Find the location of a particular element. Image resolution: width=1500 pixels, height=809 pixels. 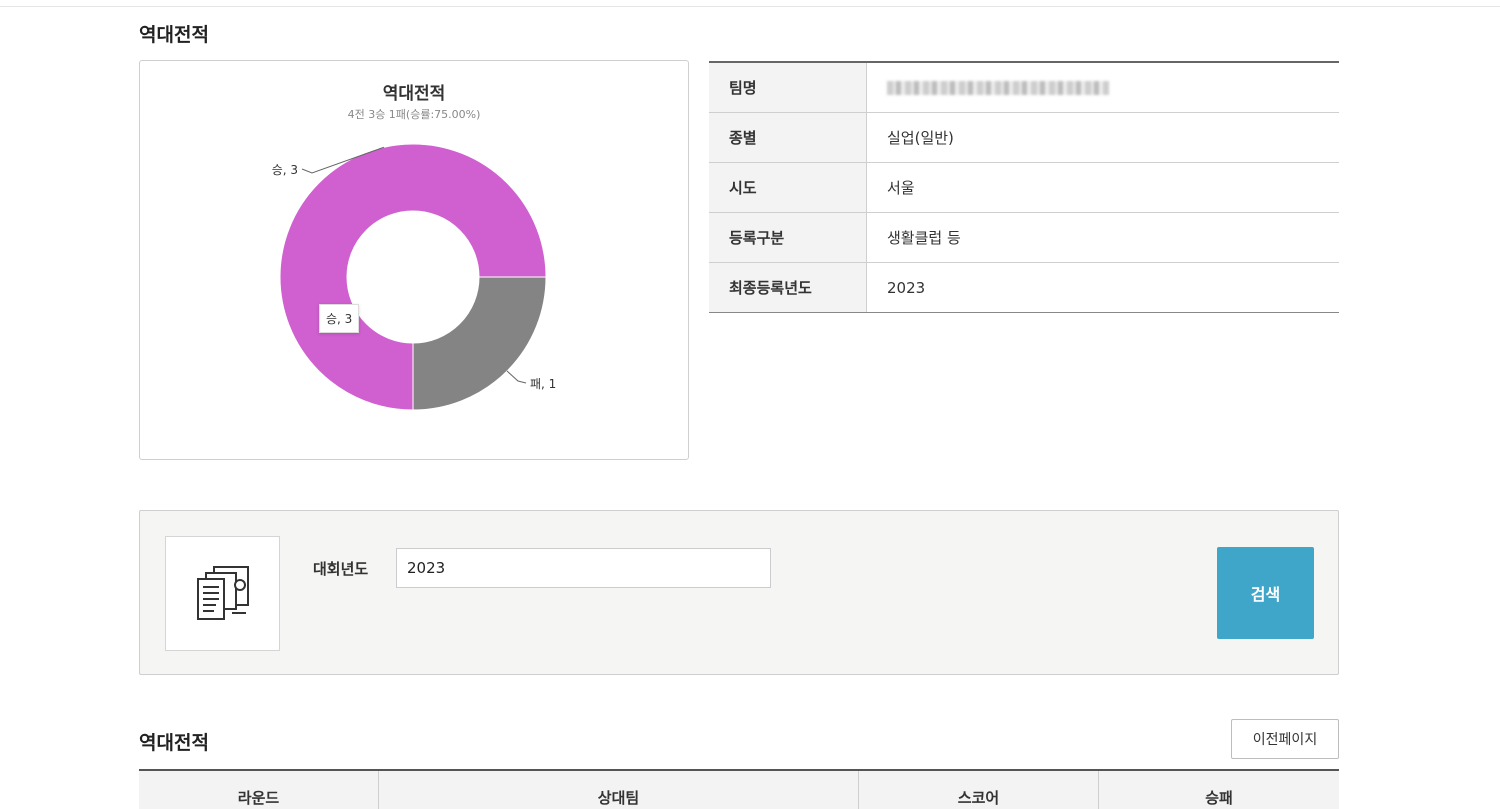

data-label-loss: 패, 1 is located at coordinates (543, 384).